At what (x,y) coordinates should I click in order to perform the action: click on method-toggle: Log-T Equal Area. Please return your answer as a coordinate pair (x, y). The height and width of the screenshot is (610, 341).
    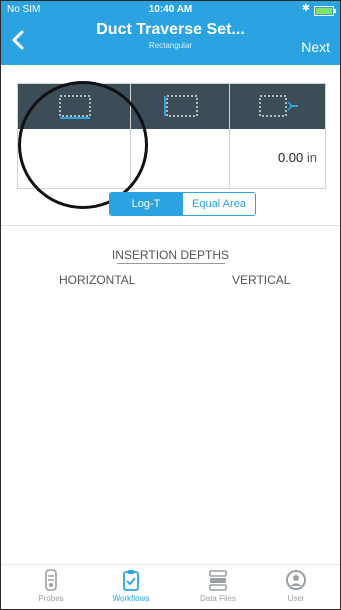
    Looking at the image, I should click on (182, 204).